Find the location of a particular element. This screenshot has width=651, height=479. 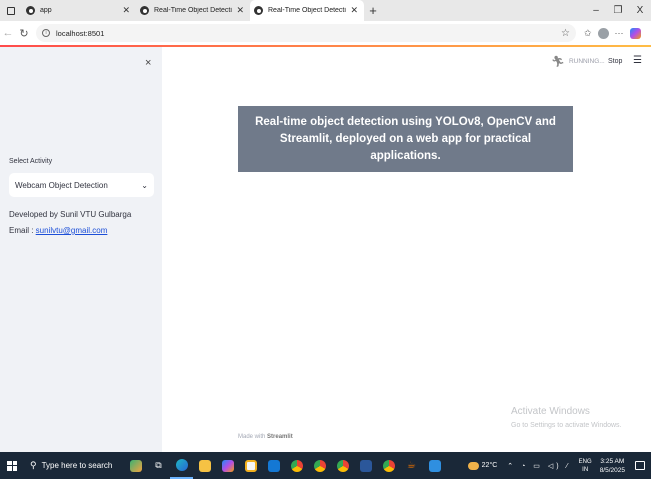

taskbar-search: ⚲ Type here to search is located at coordinates (74, 465).